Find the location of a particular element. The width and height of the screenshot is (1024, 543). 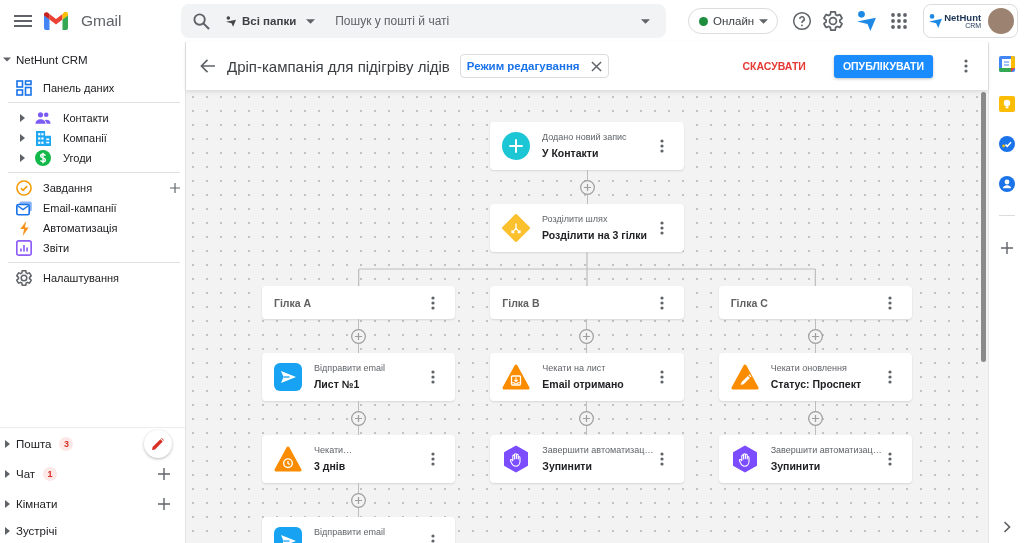

branch-card: Гілка C is located at coordinates (815, 302).